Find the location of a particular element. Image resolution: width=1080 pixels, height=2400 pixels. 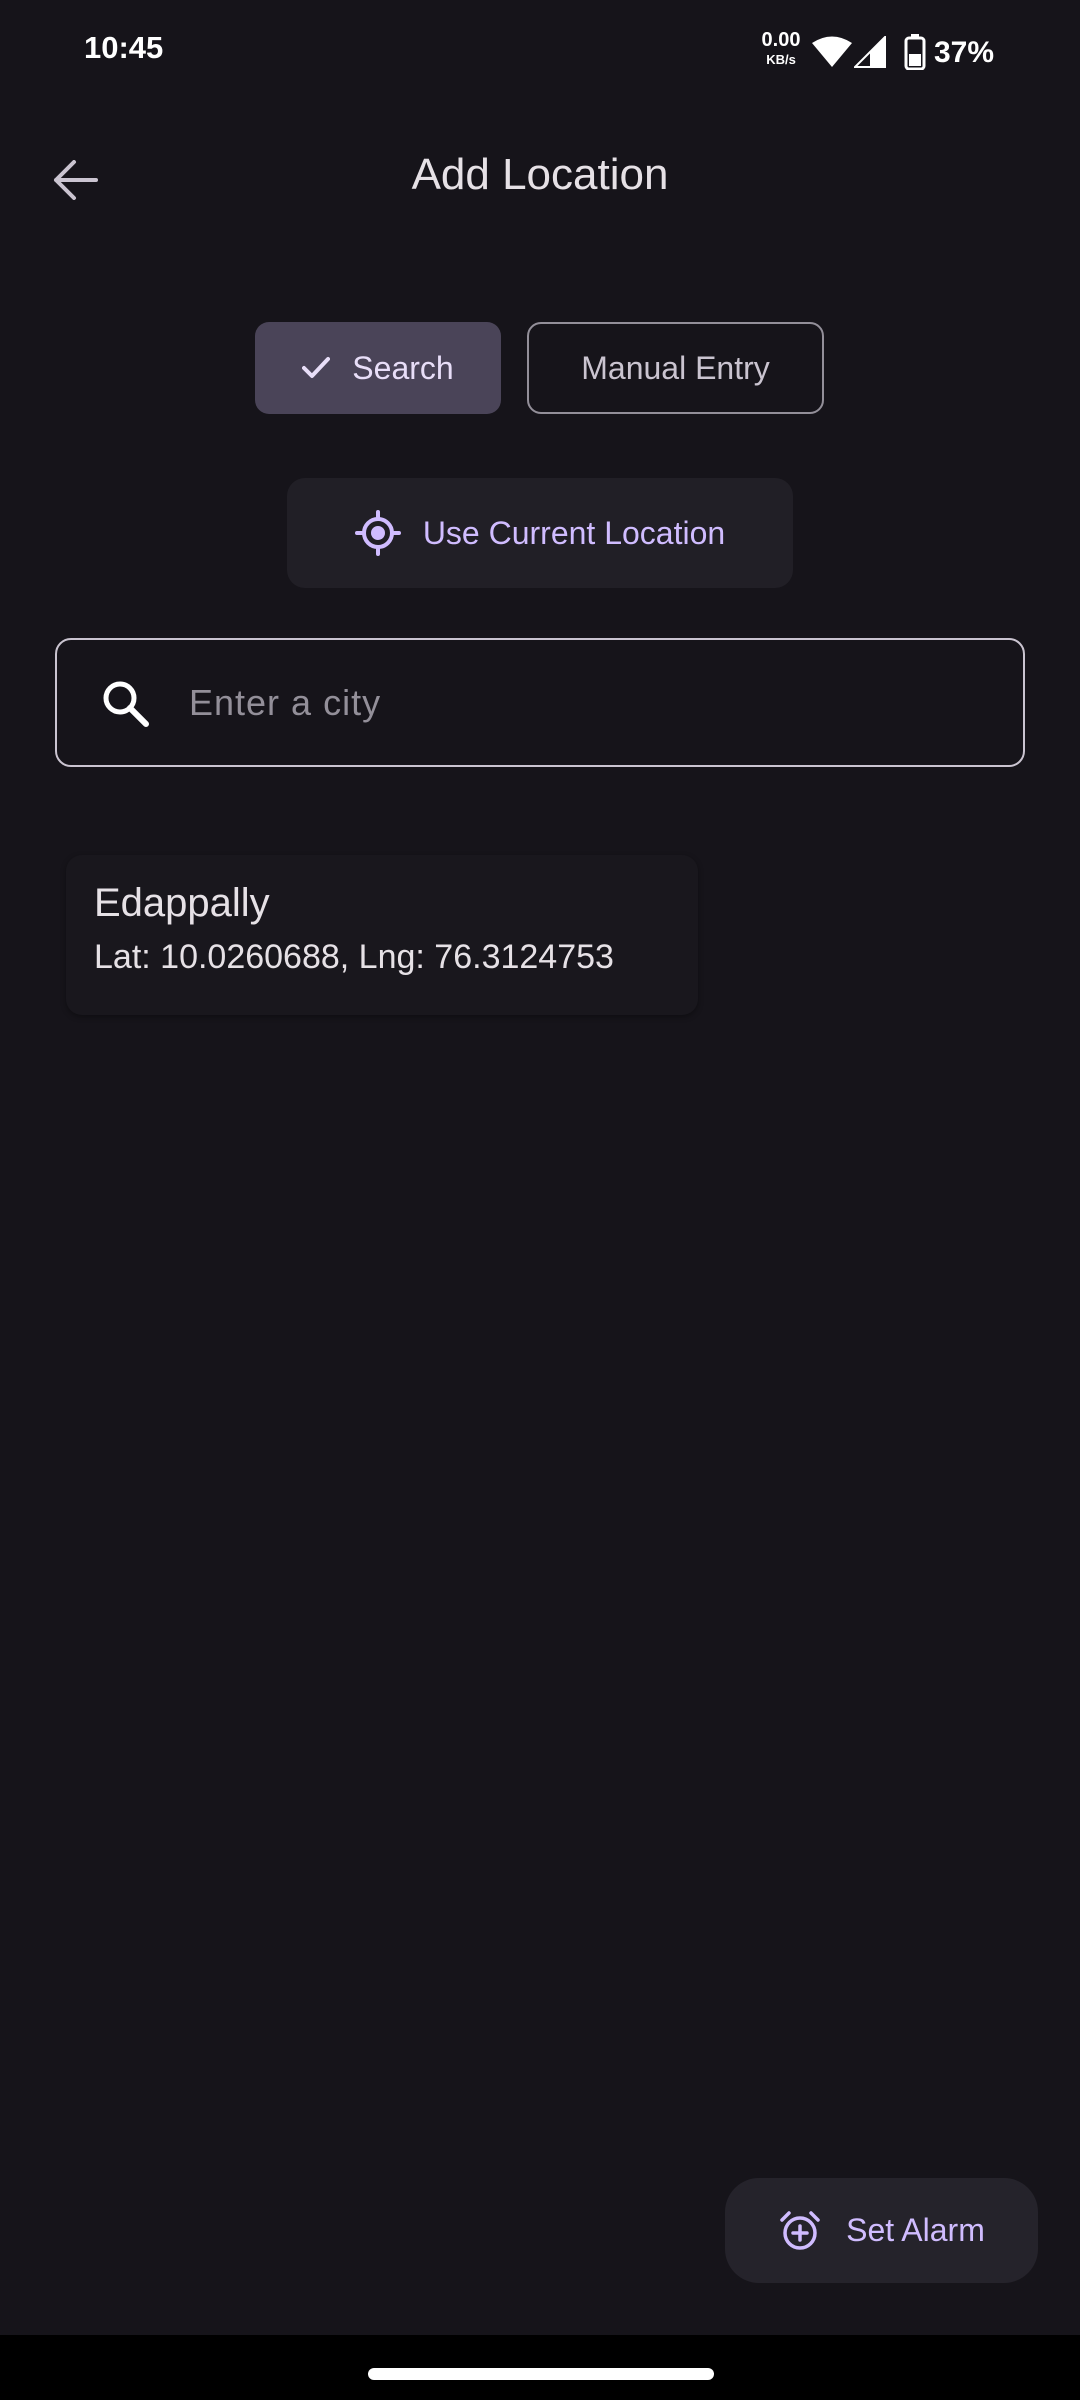

result-coordinates: Lat: 10.0260688, Lng: 76.3124753 is located at coordinates (354, 957).